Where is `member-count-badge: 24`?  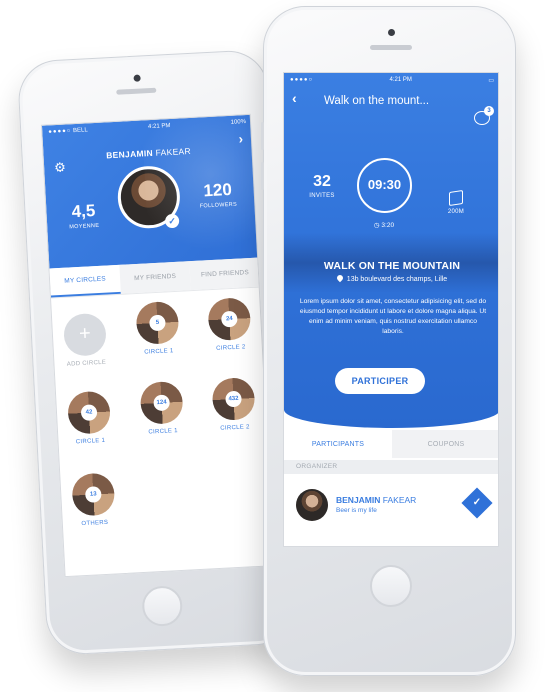 member-count-badge: 24 is located at coordinates (229, 319).